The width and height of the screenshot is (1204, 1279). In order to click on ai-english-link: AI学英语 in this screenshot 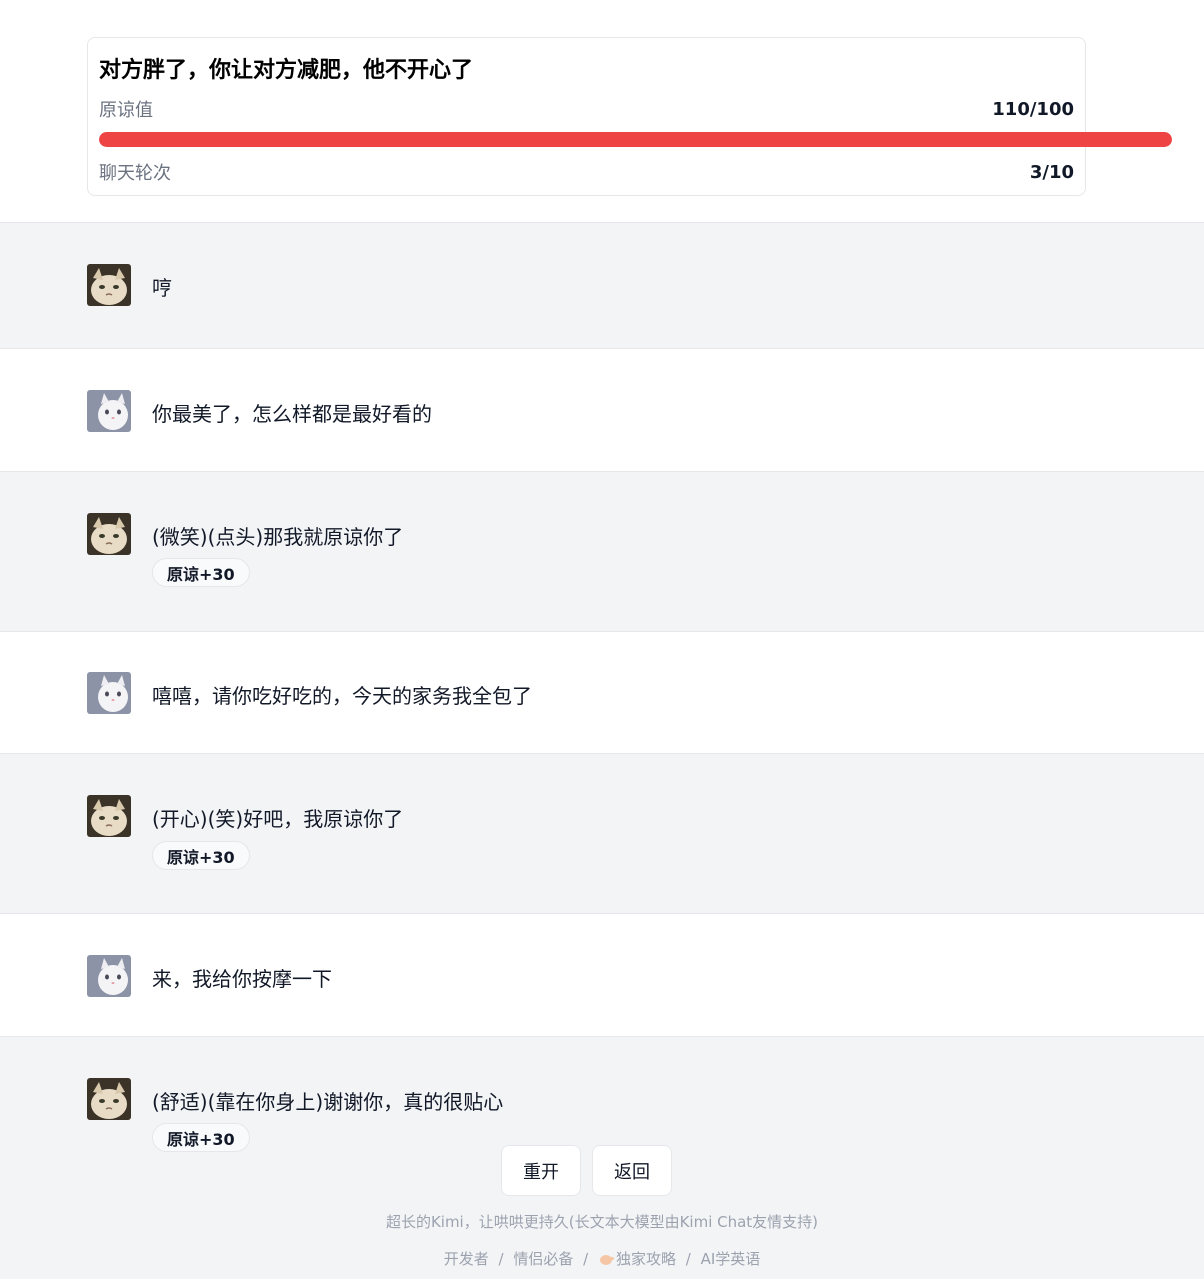, I will do `click(731, 1259)`.